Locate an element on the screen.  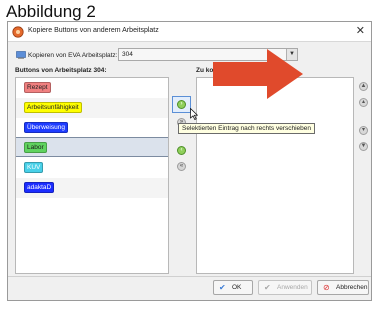
move-left-icon: ‹ is located at coordinates (181, 150).